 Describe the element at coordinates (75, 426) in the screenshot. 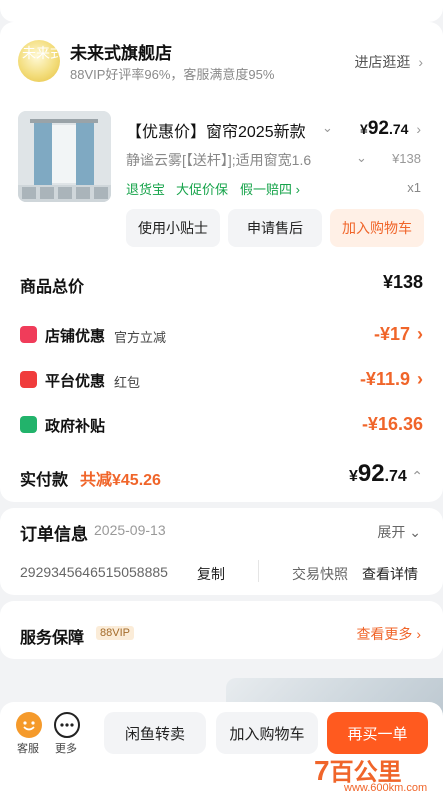

I see `gov-subsidy-name: 政府补贴` at that location.